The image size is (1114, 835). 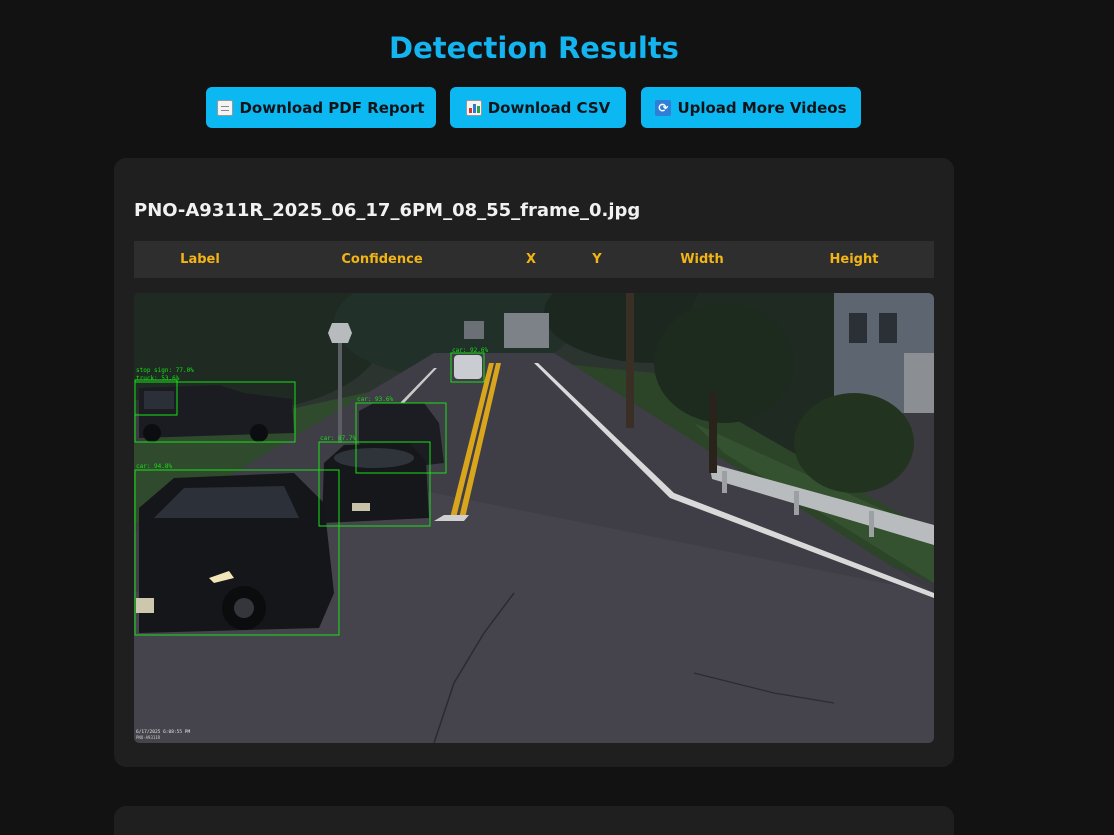 What do you see at coordinates (473, 107) in the screenshot?
I see `bar-chart-icon` at bounding box center [473, 107].